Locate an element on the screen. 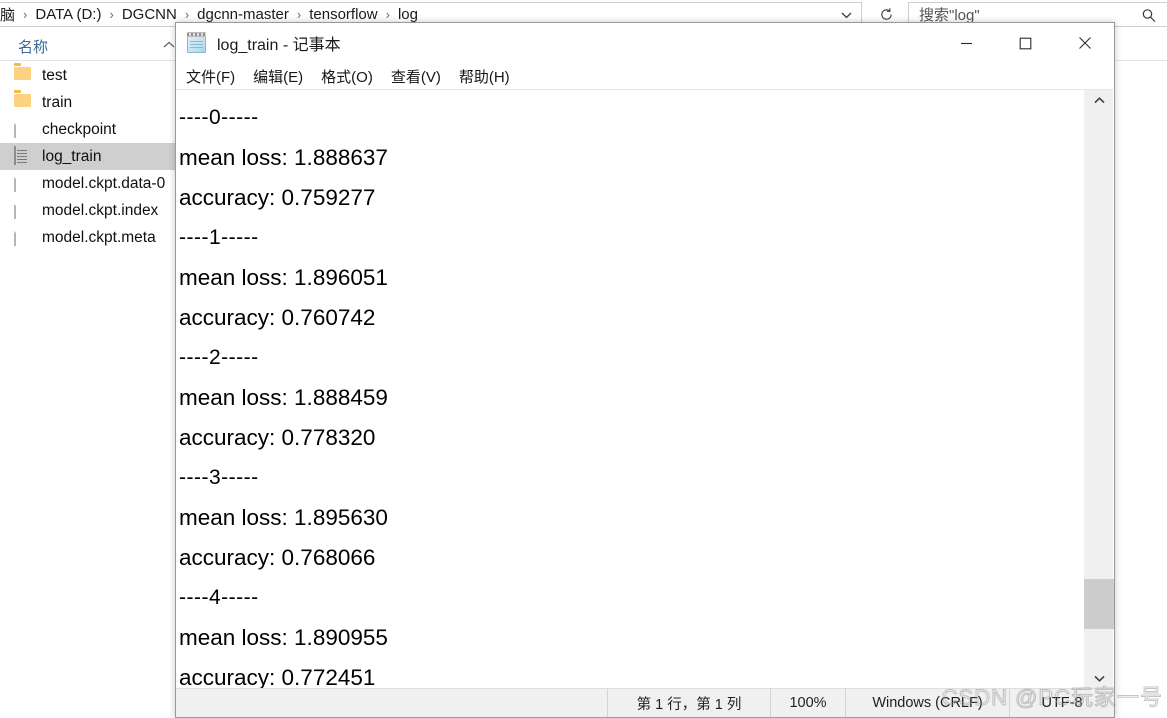  list-item-label: test is located at coordinates (54, 75).